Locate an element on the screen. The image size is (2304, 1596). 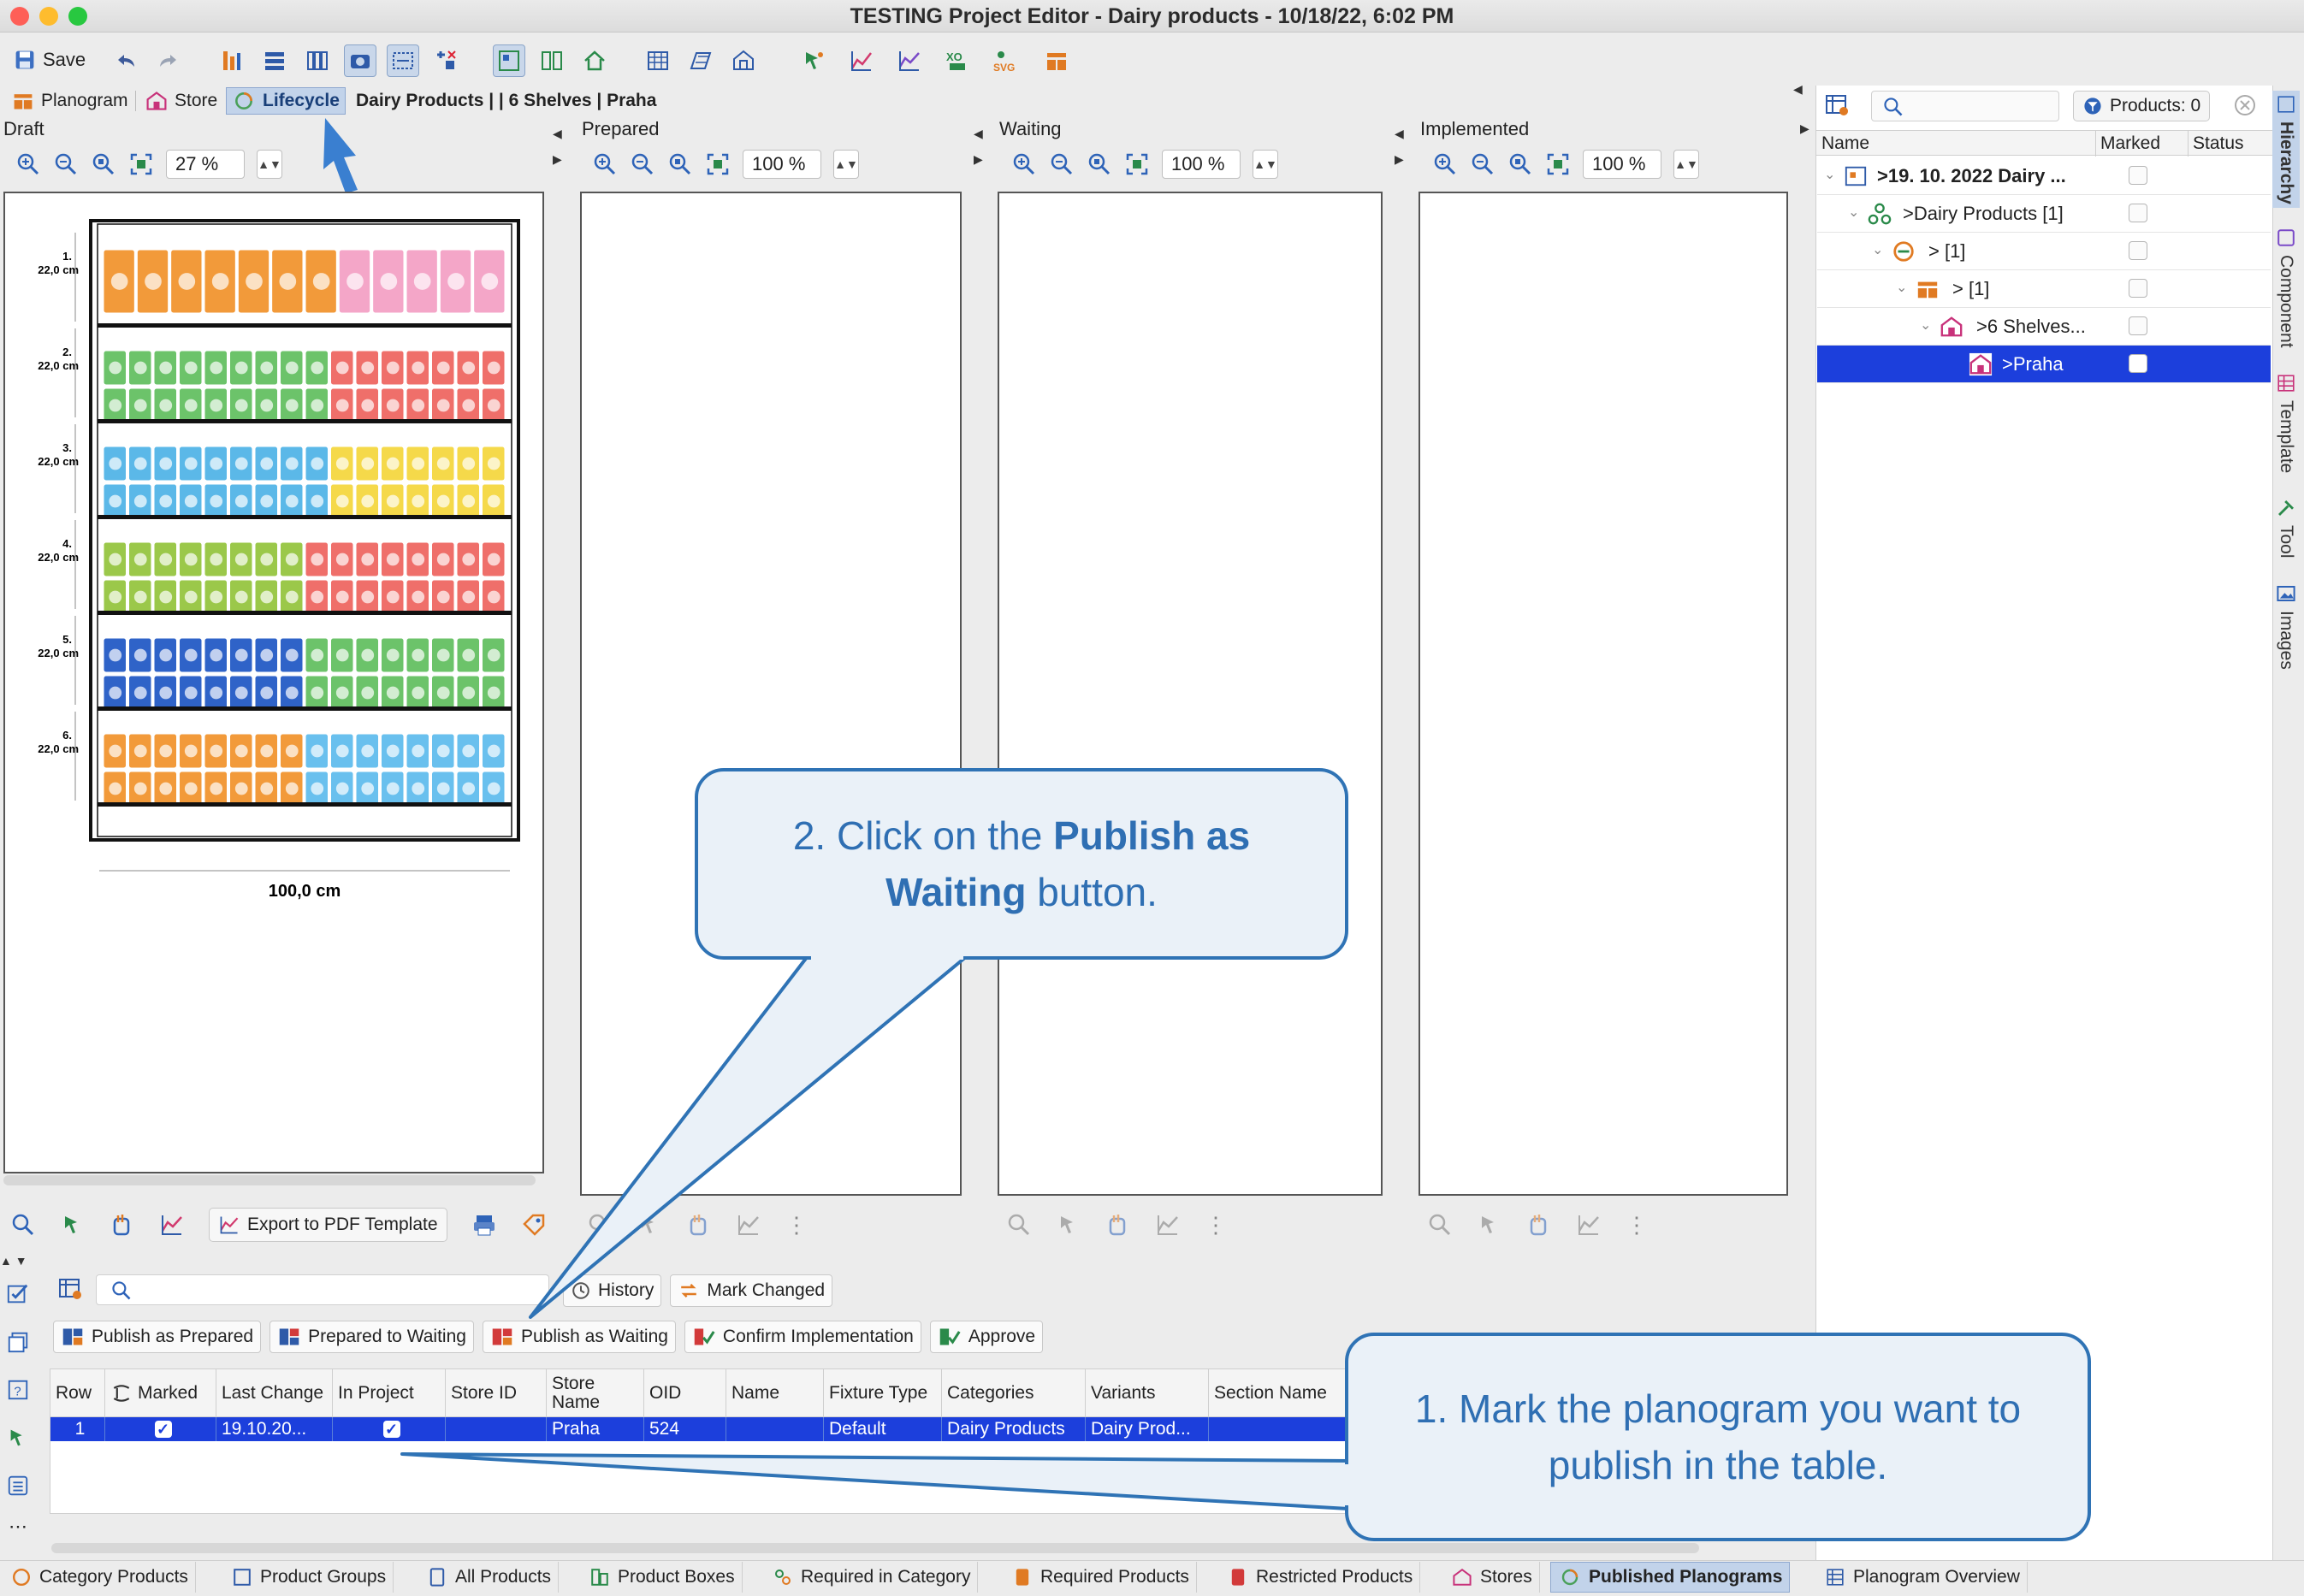
panel-splitter: ▲ ▼ is located at coordinates (903, 1261).